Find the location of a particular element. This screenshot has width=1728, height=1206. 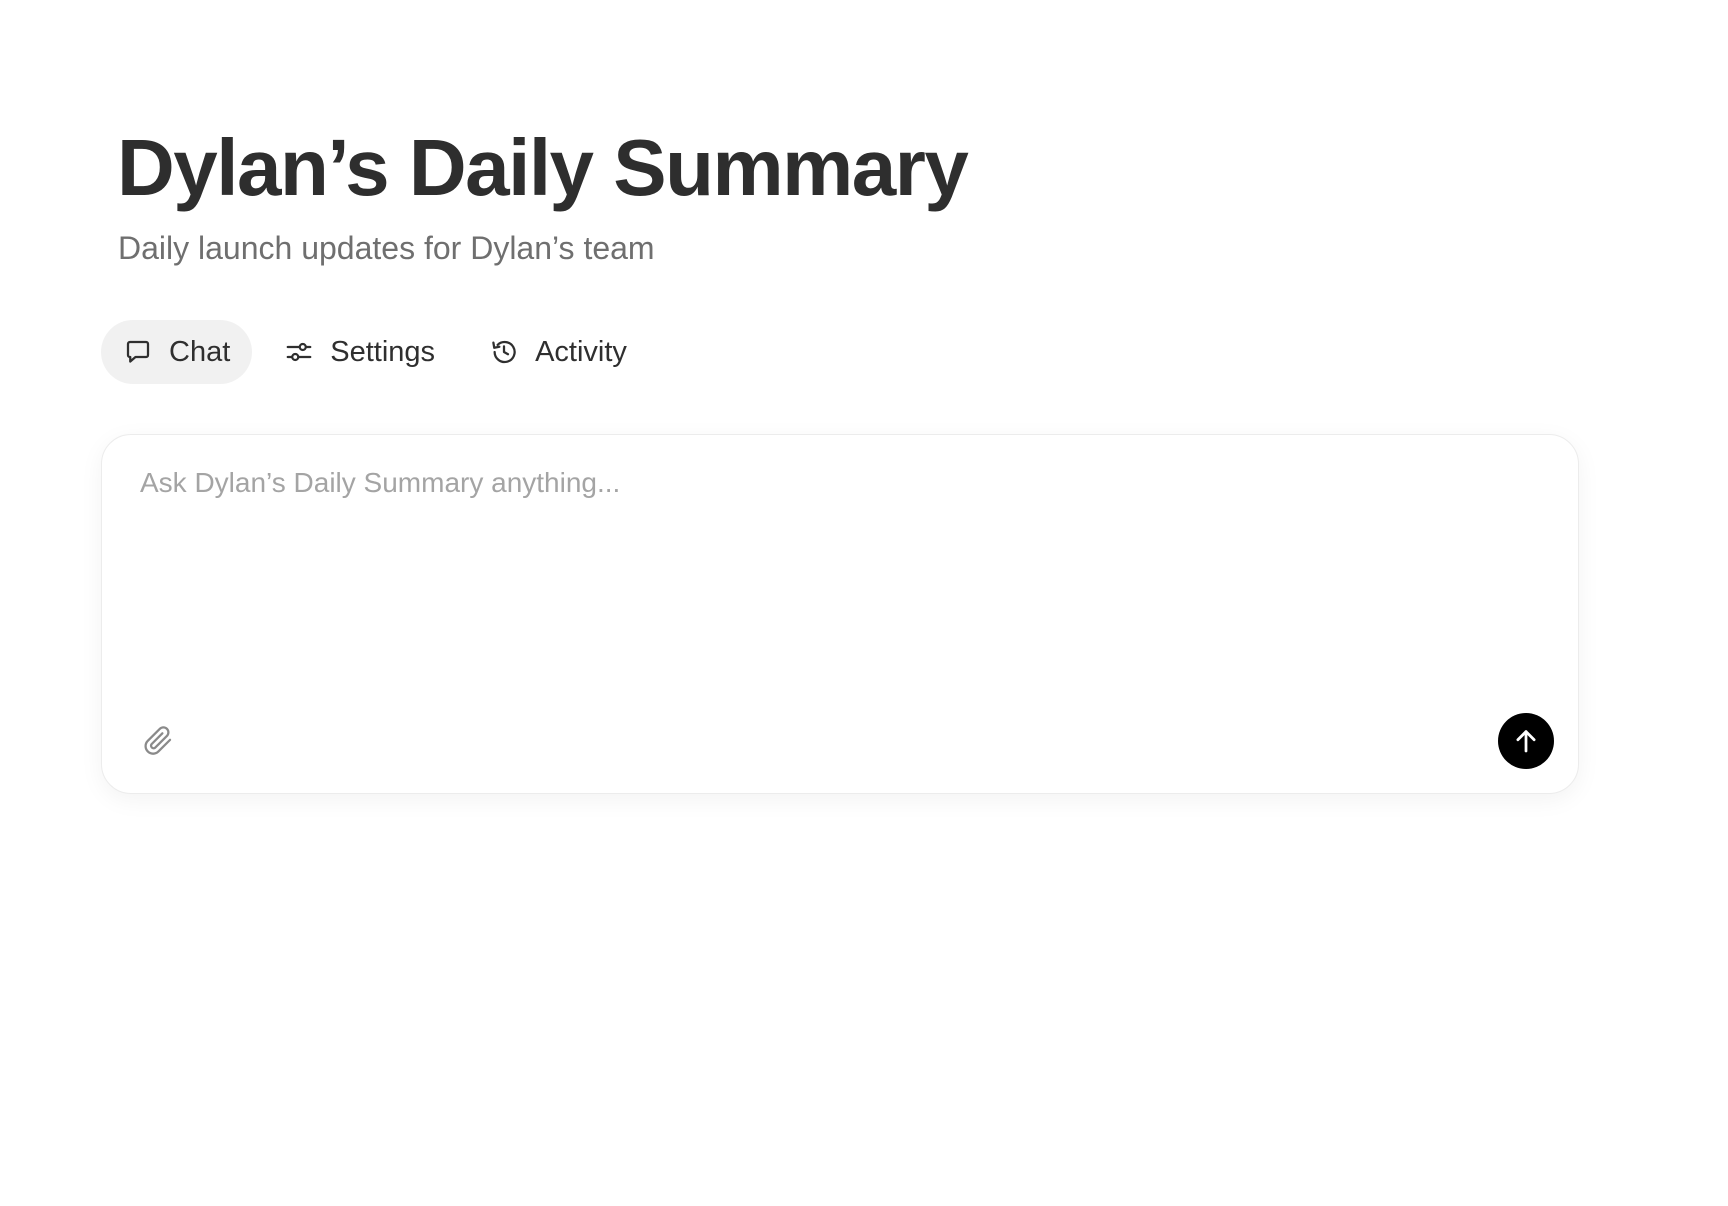

tab-settings: Settings is located at coordinates (359, 352).